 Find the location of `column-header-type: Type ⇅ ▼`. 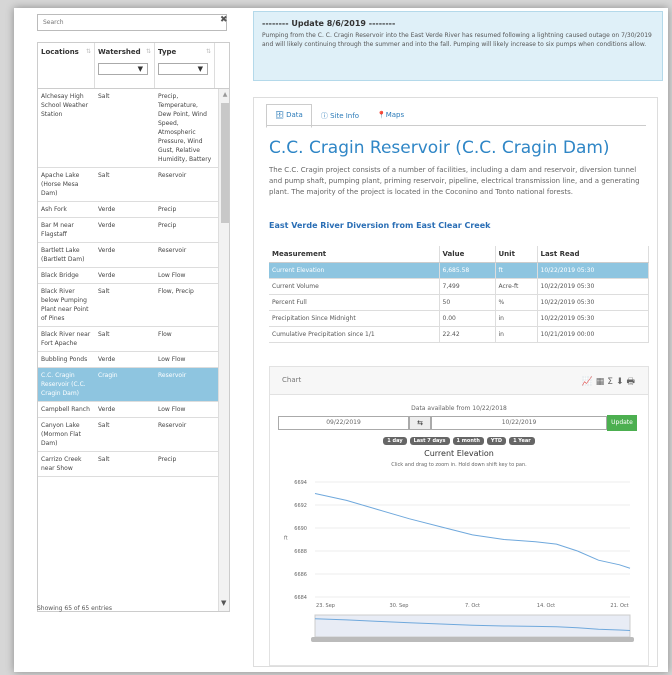

column-header-type: Type ⇅ ▼ is located at coordinates (185, 65).